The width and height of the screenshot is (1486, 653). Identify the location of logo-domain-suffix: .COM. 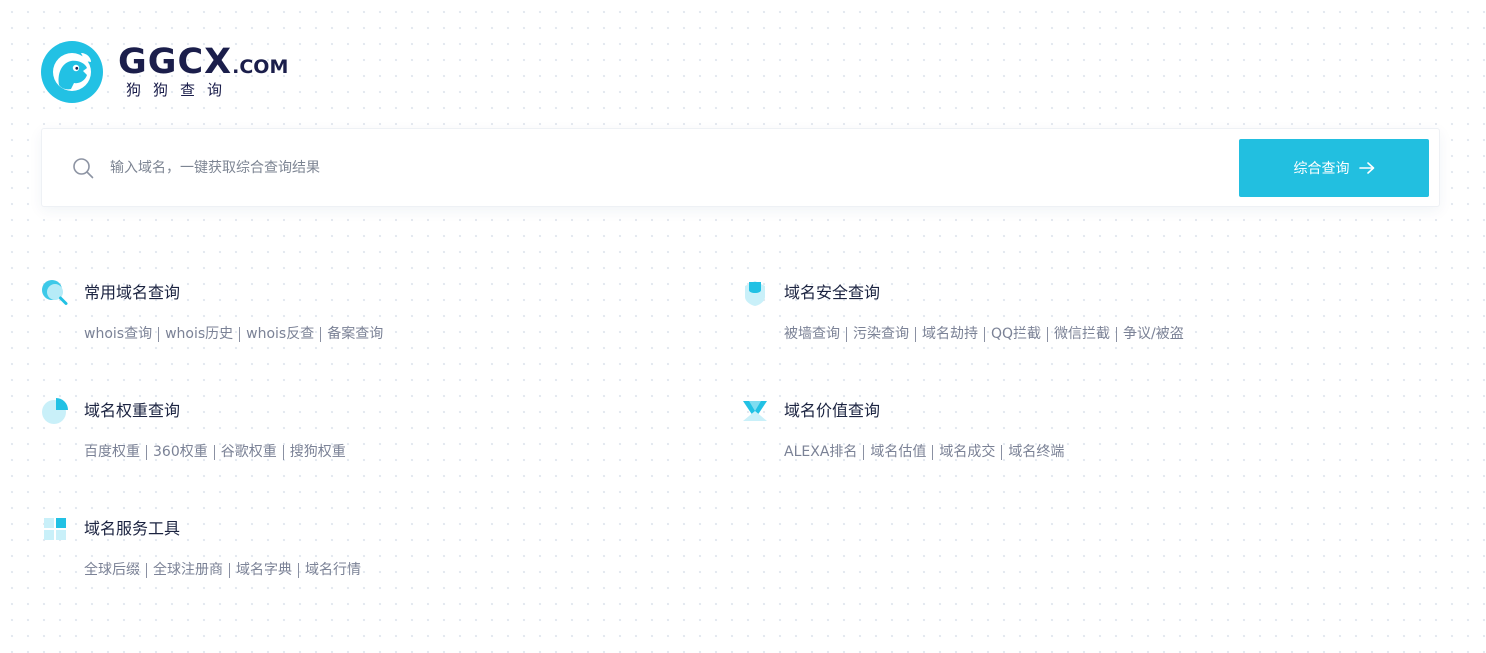
(260, 67).